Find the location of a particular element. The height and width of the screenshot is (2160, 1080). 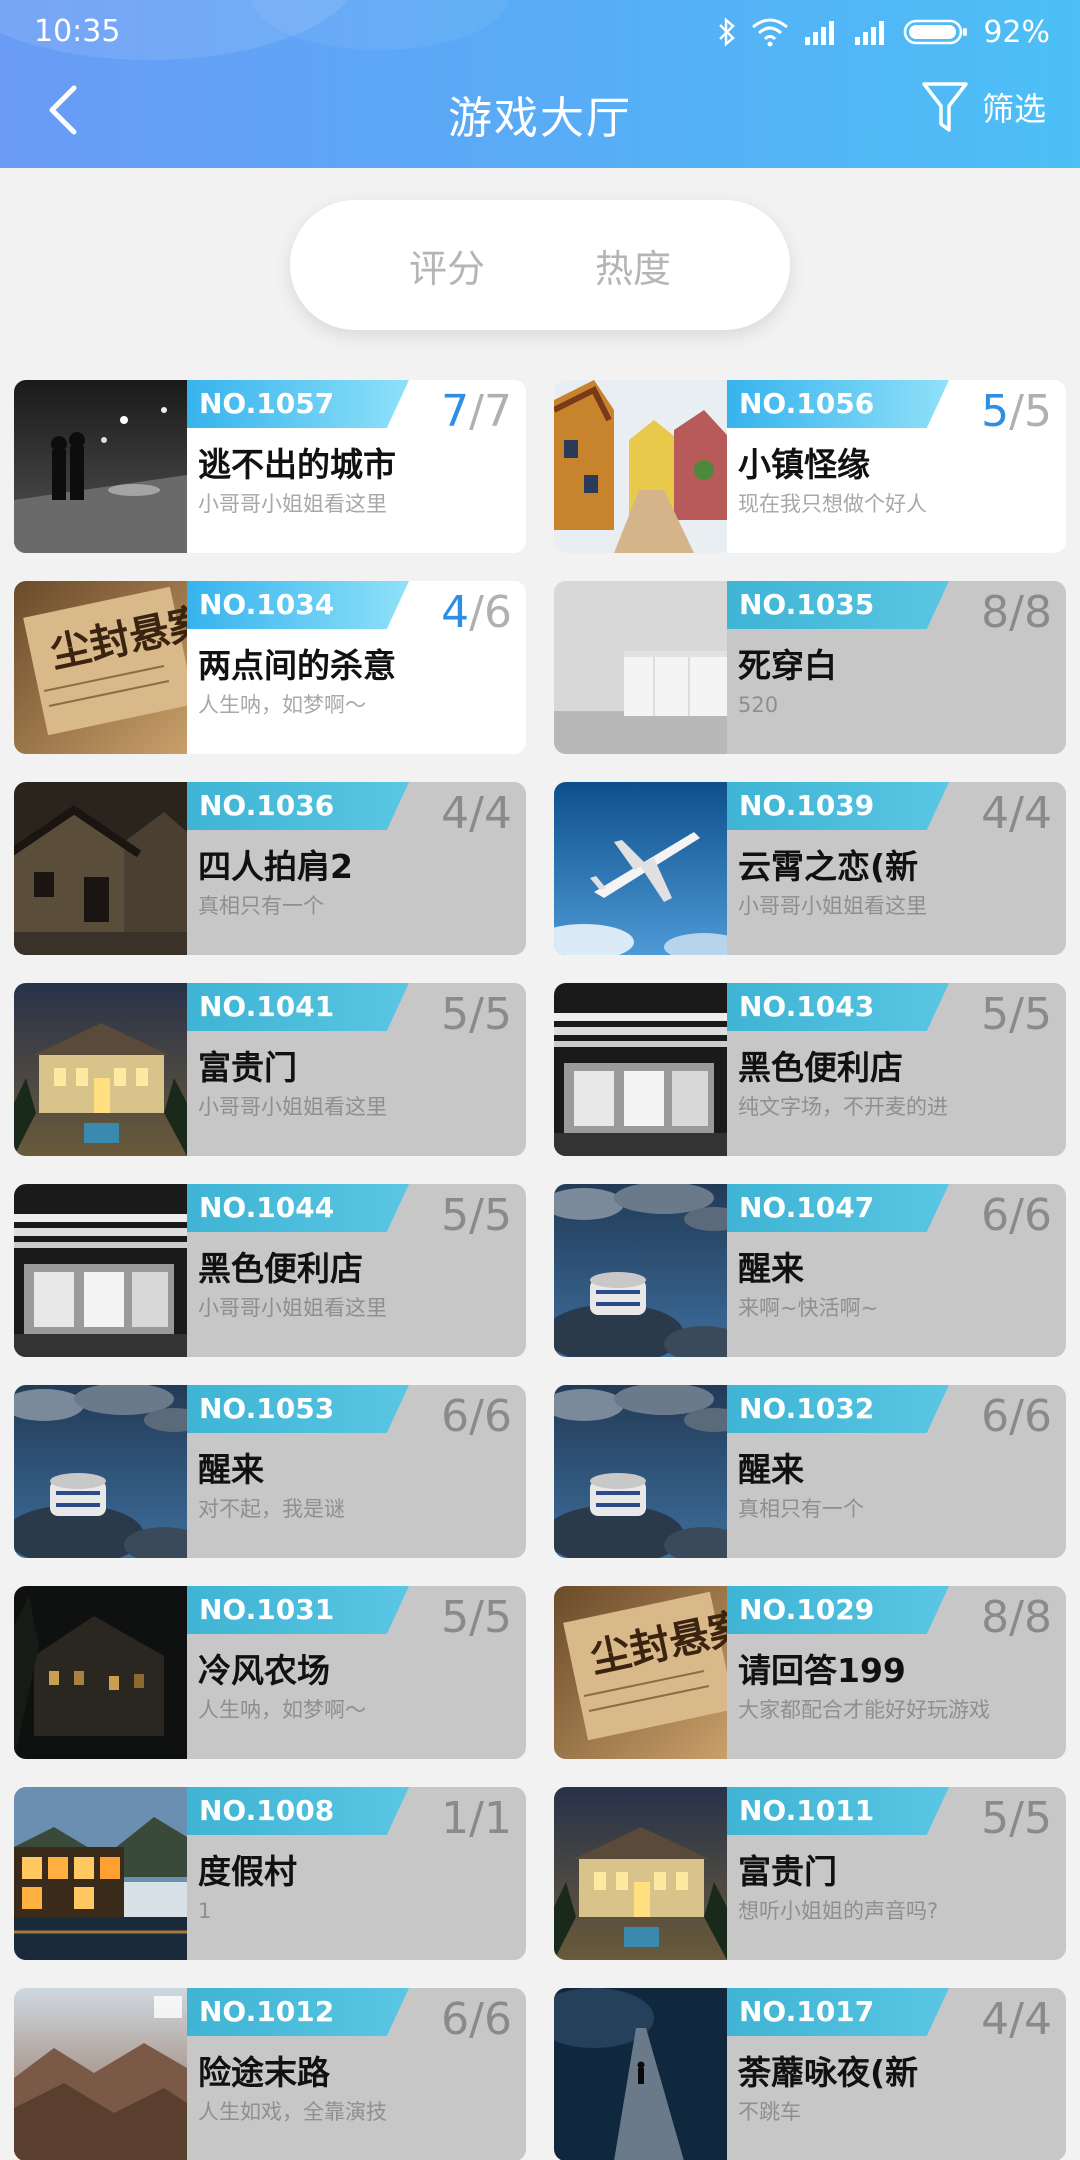

filter-icon is located at coordinates (945, 107).